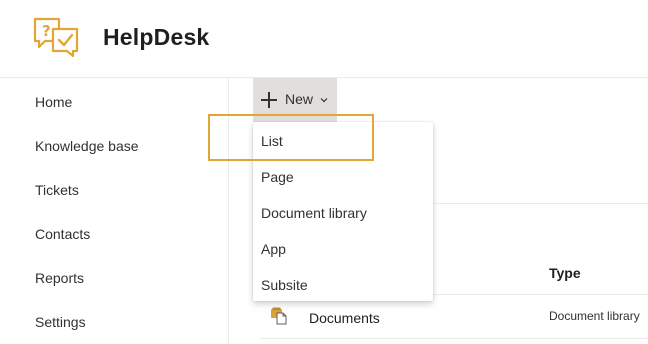 The width and height of the screenshot is (648, 344). I want to click on menu-item-list: List, so click(343, 141).